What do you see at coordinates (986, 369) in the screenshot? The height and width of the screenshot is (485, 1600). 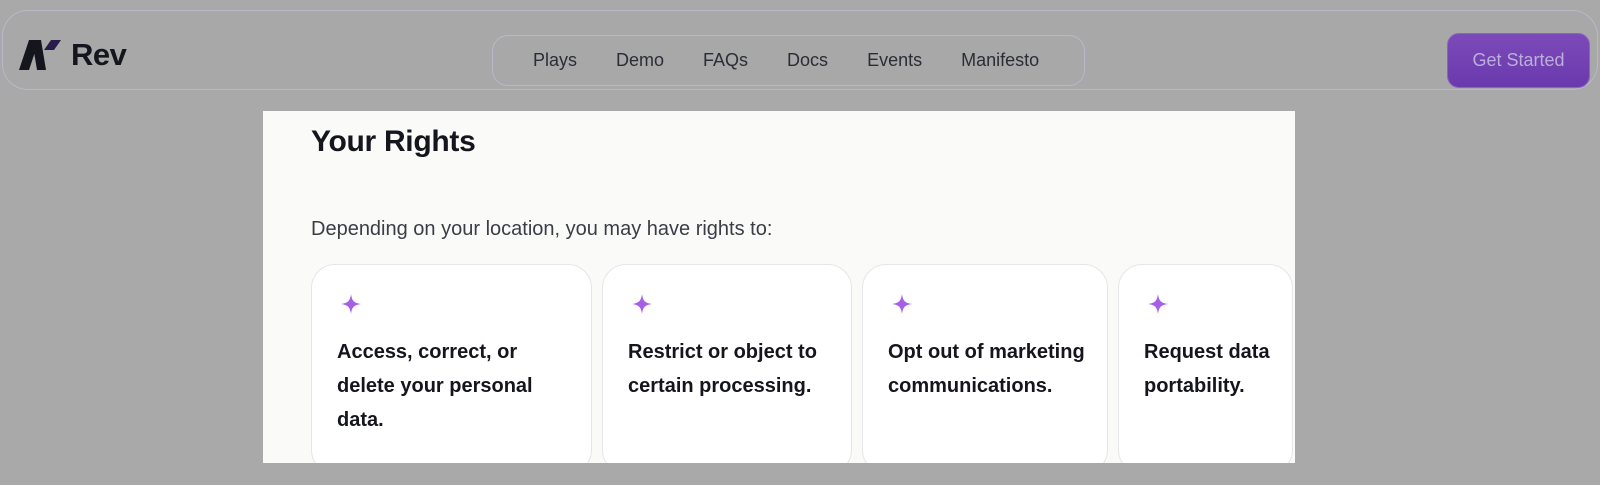 I see `card-text: Opt out of marketing communications.` at bounding box center [986, 369].